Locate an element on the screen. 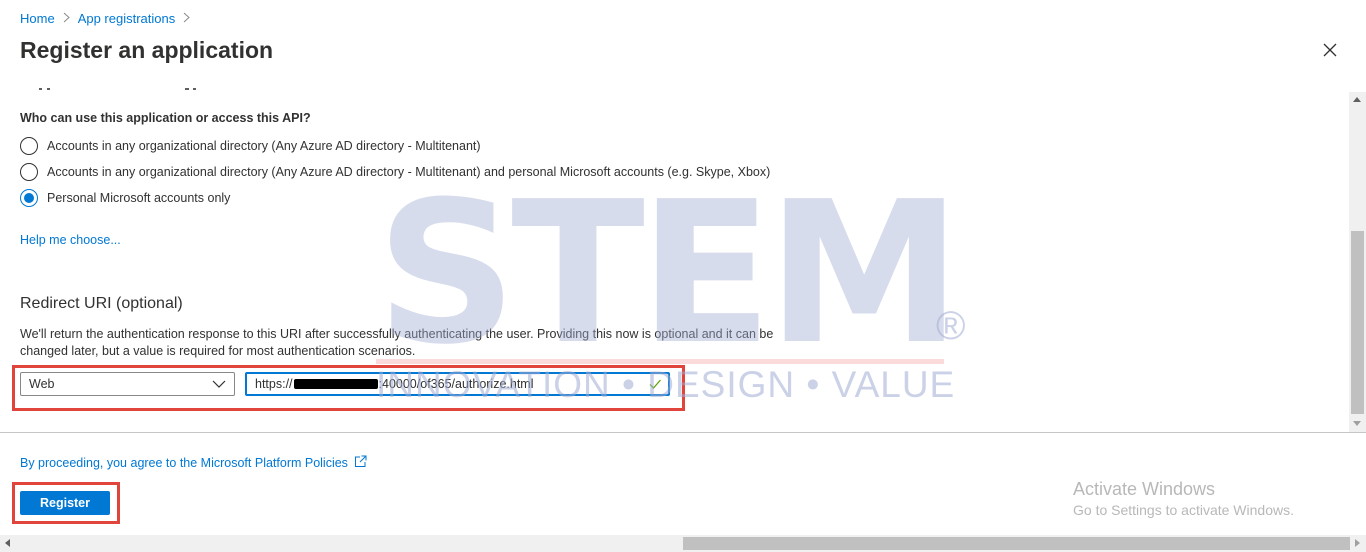  close-icon is located at coordinates (1330, 52).